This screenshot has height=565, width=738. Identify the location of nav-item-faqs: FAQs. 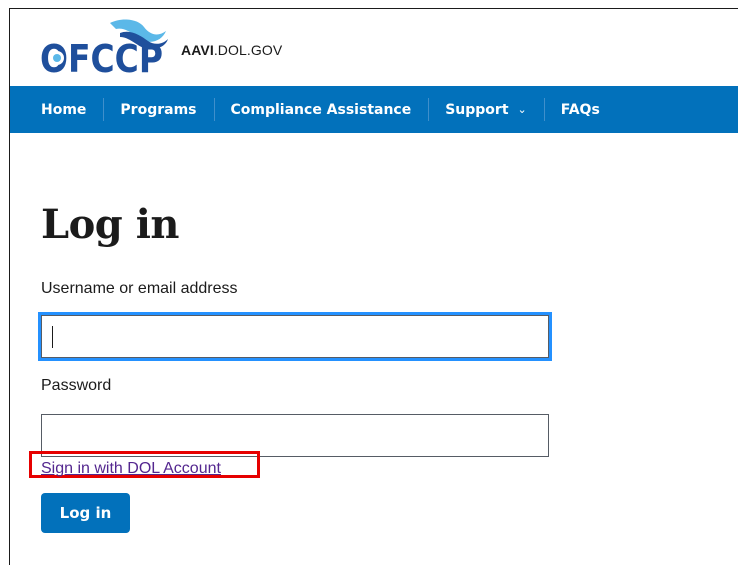
(580, 109).